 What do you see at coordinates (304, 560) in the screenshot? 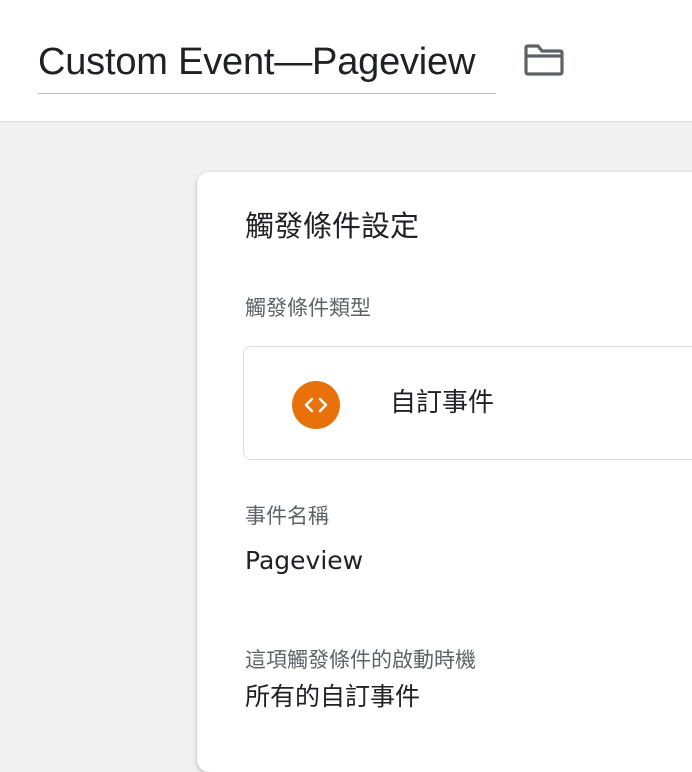
I see `event-name-value: Pageview` at bounding box center [304, 560].